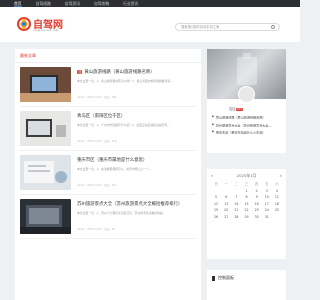 Image resolution: width=320 pixels, height=300 pixels. I want to click on calendar-day: 12, so click(216, 204).